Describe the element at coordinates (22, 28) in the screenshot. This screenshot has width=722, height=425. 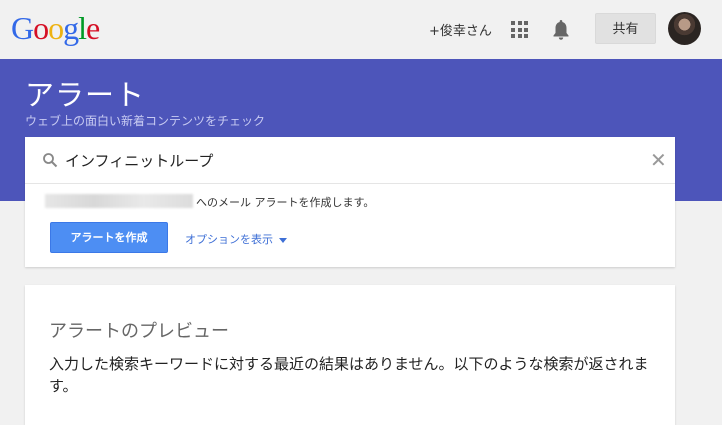
I see `logo-letter: G` at that location.